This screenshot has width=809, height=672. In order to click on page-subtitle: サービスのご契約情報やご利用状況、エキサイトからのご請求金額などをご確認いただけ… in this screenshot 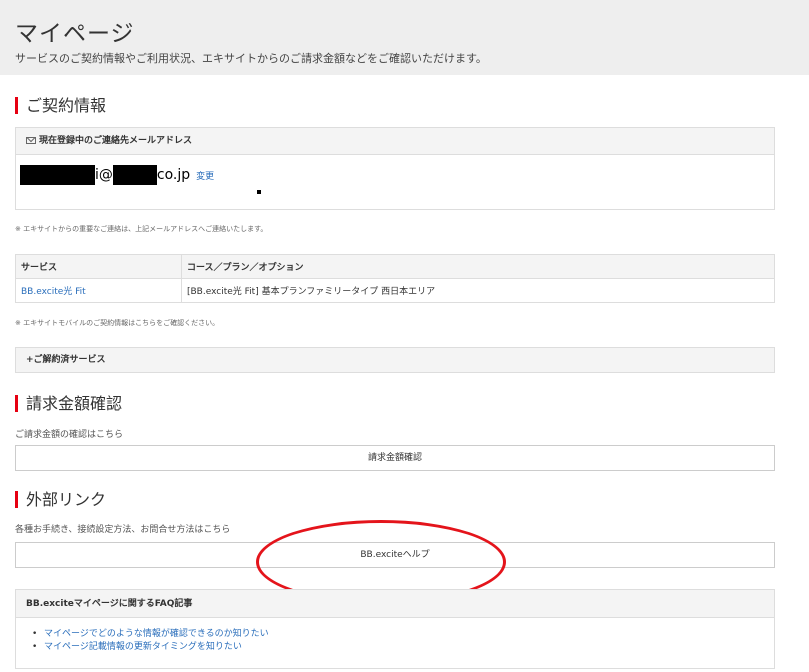, I will do `click(251, 58)`.